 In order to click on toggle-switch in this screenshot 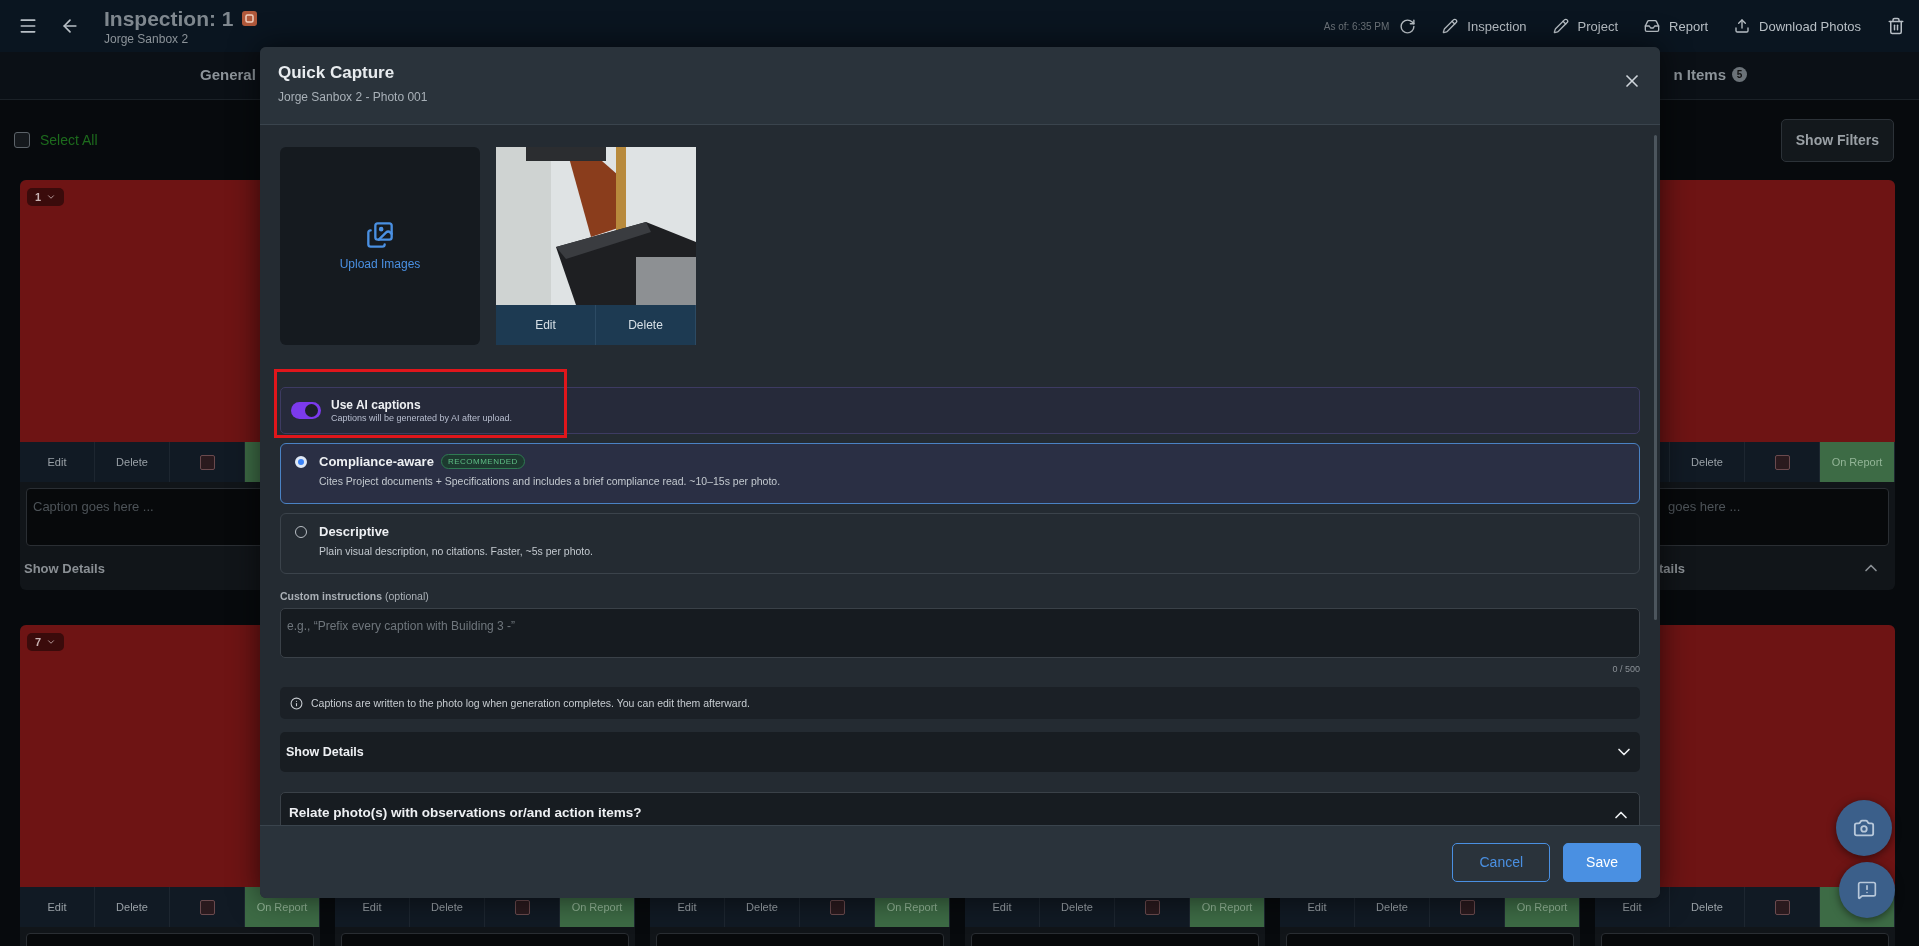, I will do `click(306, 410)`.